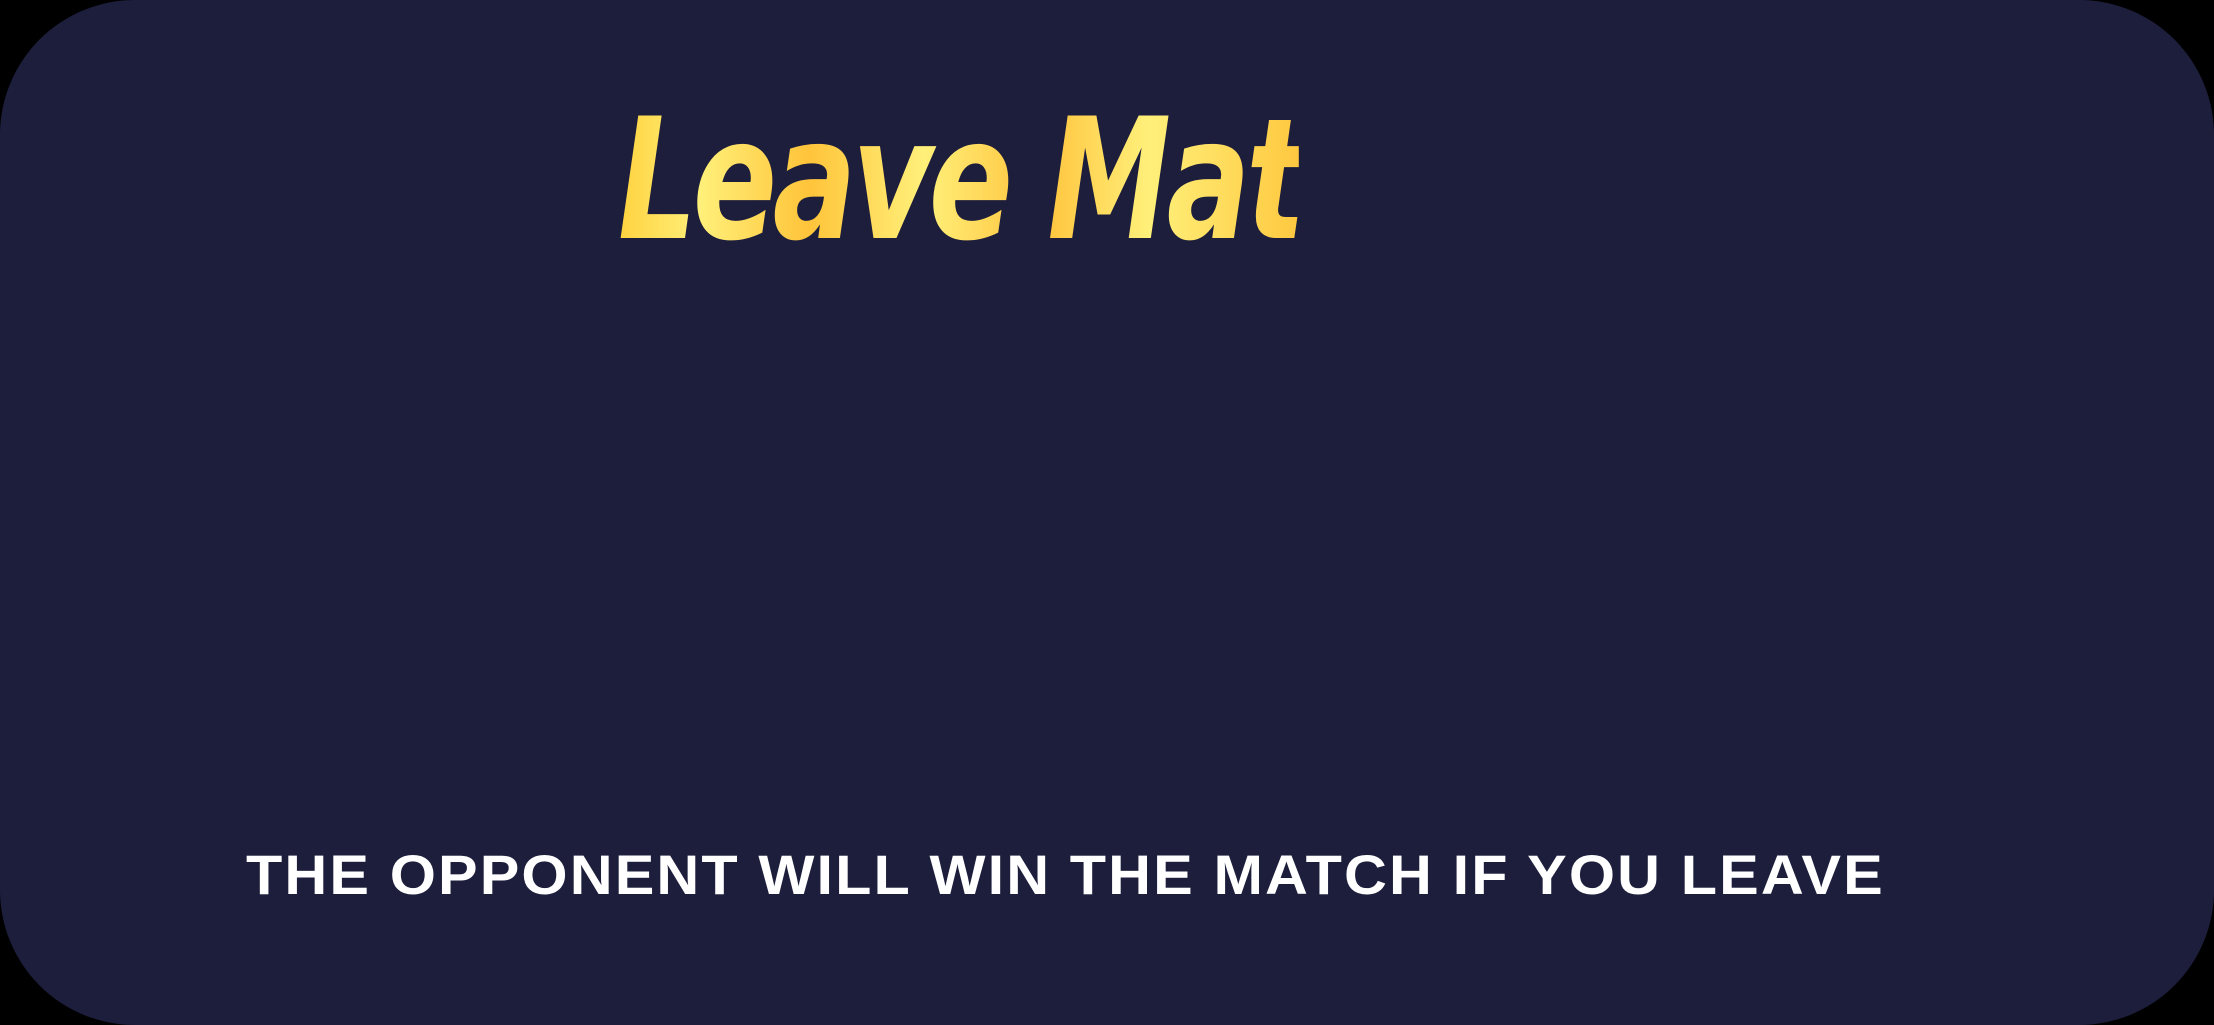  Describe the element at coordinates (1038, 180) in the screenshot. I see `dialog-title: Leave Match` at that location.